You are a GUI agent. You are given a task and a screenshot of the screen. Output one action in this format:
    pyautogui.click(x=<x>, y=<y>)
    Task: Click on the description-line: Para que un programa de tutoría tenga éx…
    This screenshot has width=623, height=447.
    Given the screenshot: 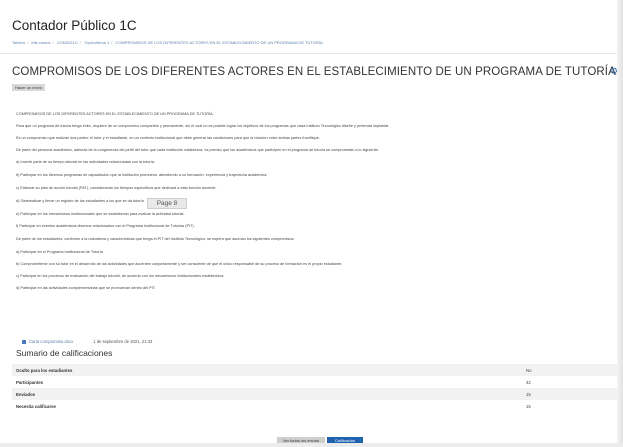 What is the action you would take?
    pyautogui.click(x=203, y=126)
    